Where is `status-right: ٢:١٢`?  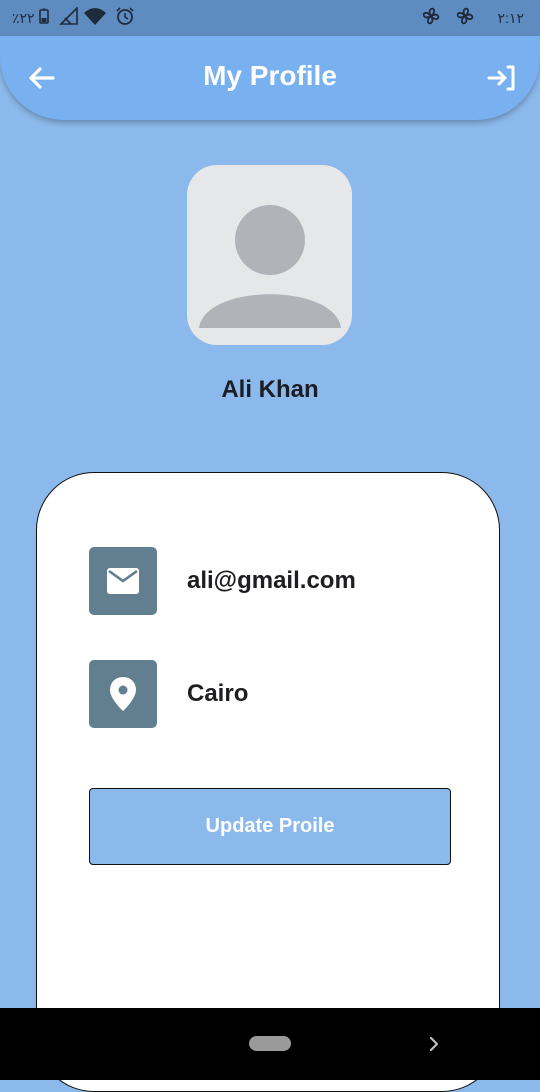
status-right: ٢:١٢ is located at coordinates (472, 18).